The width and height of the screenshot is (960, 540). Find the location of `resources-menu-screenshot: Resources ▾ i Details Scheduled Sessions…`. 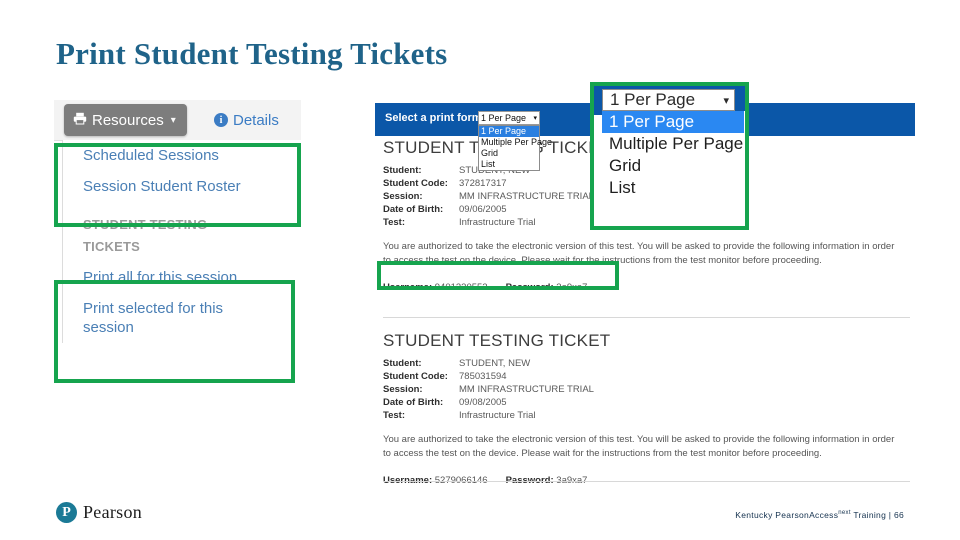

resources-menu-screenshot: Resources ▾ i Details Scheduled Sessions… is located at coordinates (178, 242).